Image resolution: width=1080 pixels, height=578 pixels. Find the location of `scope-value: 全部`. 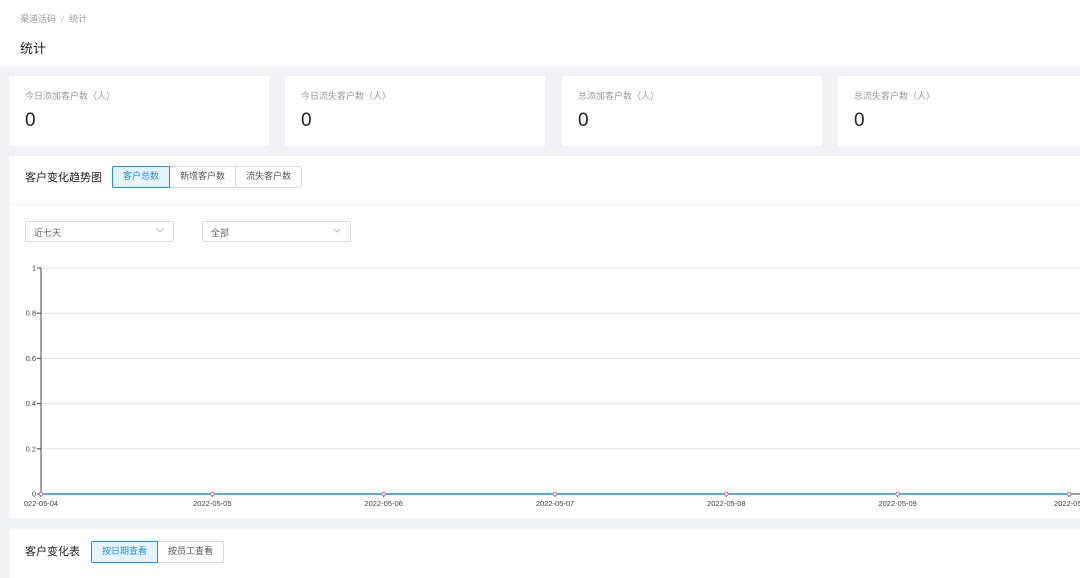

scope-value: 全部 is located at coordinates (220, 234).